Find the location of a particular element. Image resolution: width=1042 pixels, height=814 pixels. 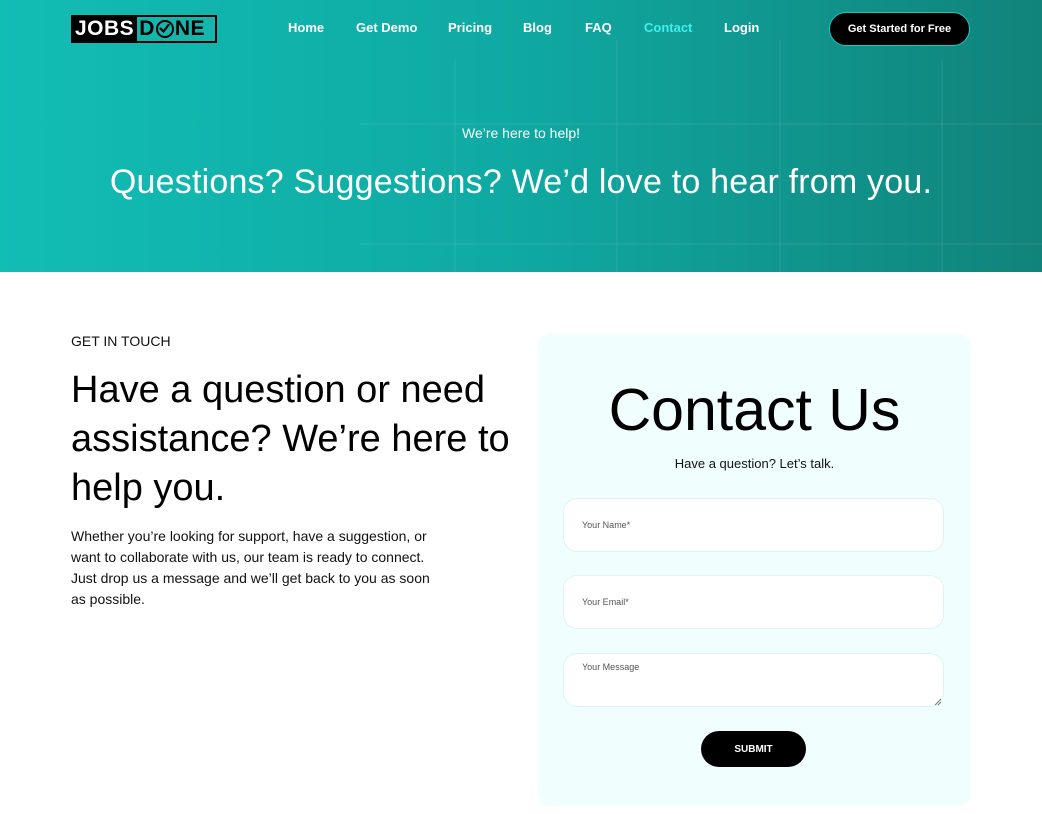

nav-get-demo: Get Demo is located at coordinates (386, 28).